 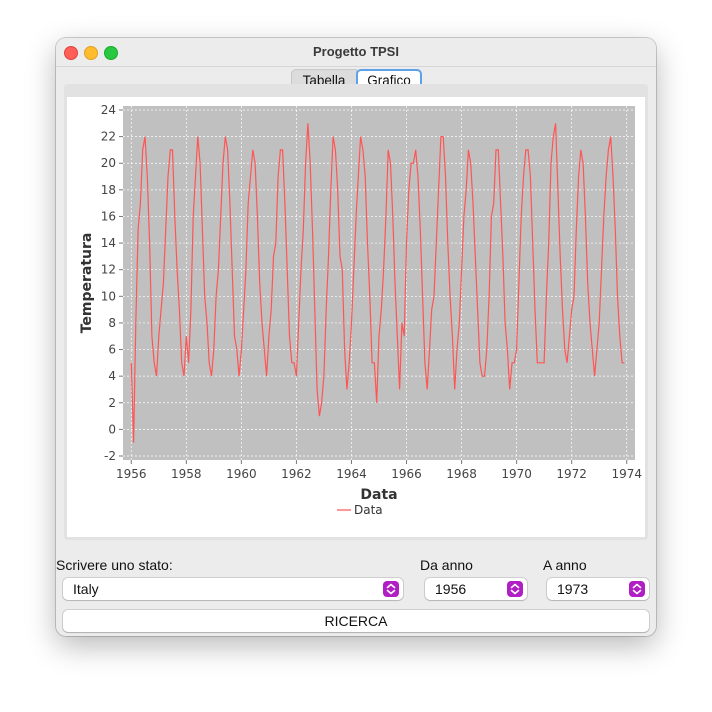 I want to click on y-tick-label: 14, so click(x=108, y=243).